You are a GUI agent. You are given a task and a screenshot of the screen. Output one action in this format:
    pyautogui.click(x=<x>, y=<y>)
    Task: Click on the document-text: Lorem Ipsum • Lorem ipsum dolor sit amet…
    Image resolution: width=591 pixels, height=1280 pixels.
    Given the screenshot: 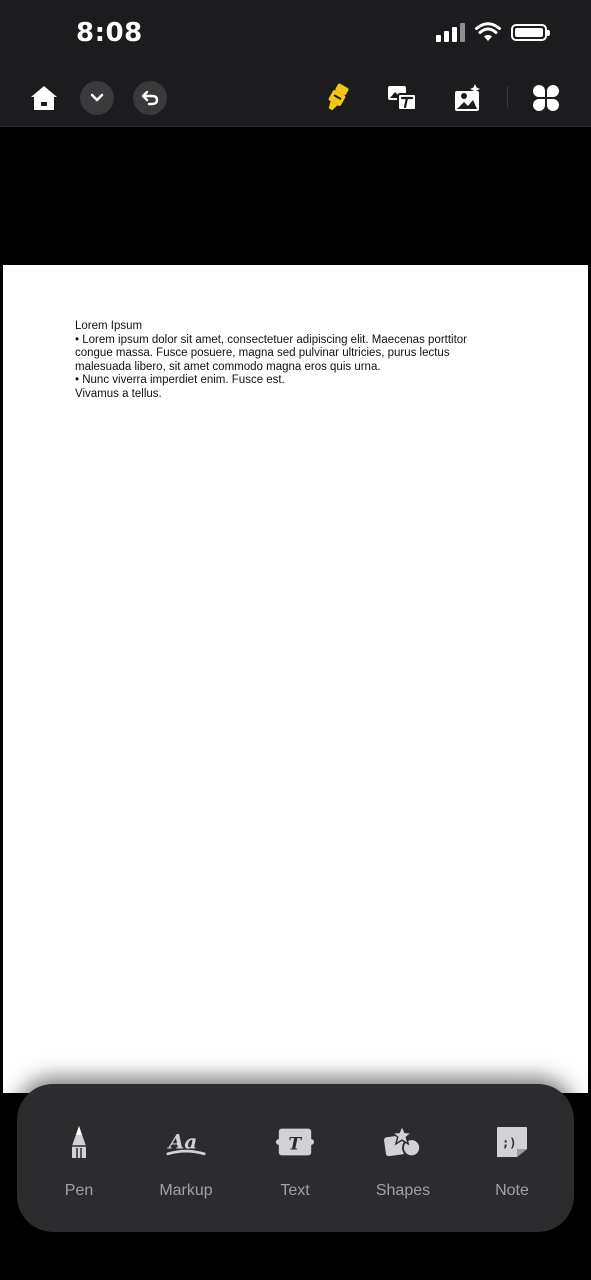 What is the action you would take?
    pyautogui.click(x=295, y=360)
    